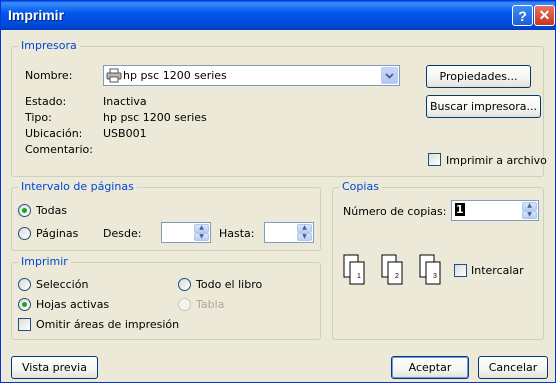 This screenshot has width=556, height=383. I want to click on table-radio, so click(184, 304).